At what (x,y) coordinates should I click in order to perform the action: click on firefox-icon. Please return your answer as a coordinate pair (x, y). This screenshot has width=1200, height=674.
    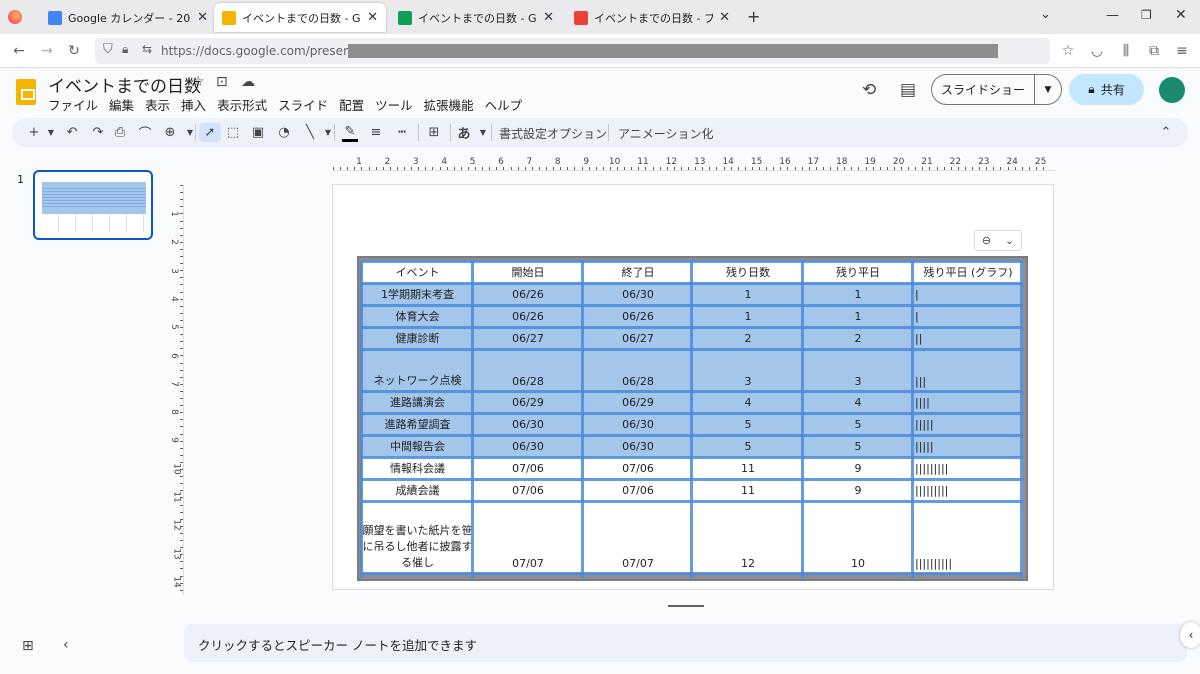
    Looking at the image, I should click on (15, 17).